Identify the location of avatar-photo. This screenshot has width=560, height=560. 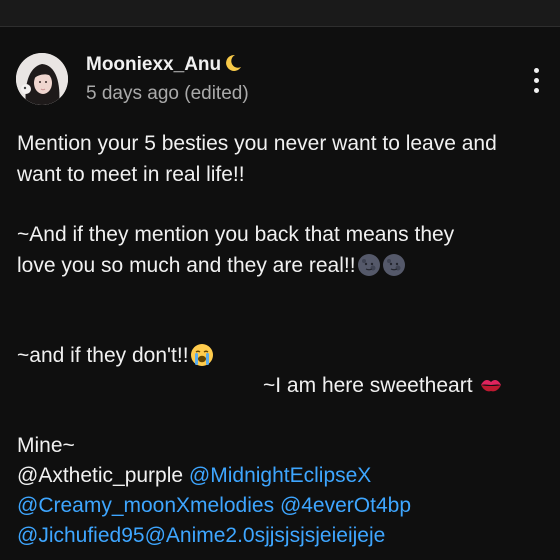
(42, 79).